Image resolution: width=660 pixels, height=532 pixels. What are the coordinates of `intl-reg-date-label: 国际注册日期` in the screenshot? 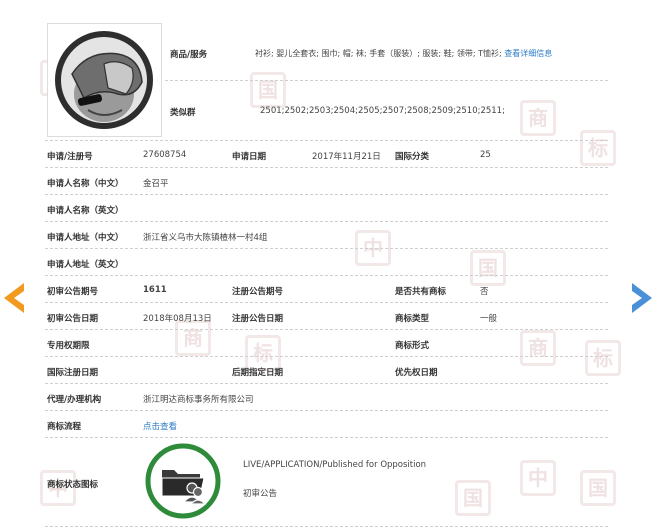 It's located at (73, 373).